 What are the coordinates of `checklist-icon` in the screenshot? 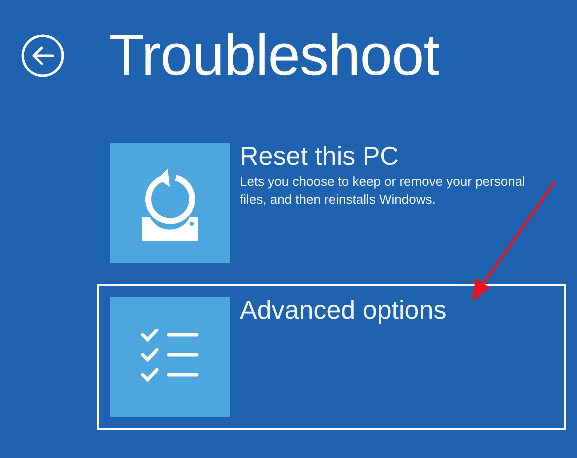 It's located at (170, 357).